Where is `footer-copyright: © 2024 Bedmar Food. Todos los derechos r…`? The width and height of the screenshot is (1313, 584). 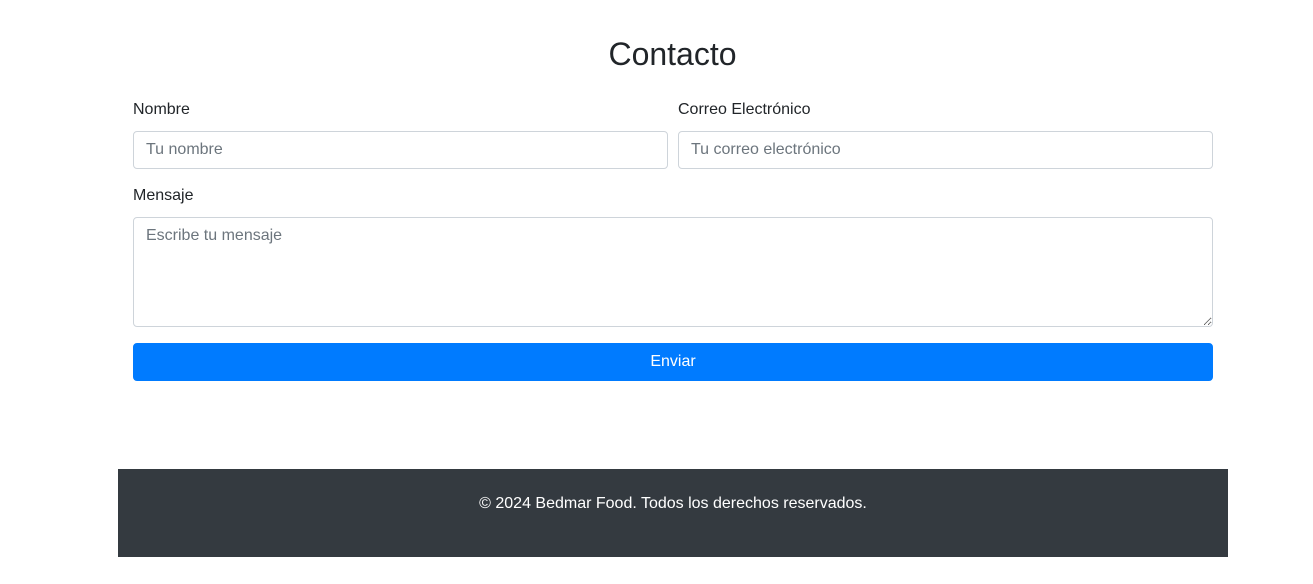
footer-copyright: © 2024 Bedmar Food. Todos los derechos r… is located at coordinates (673, 503).